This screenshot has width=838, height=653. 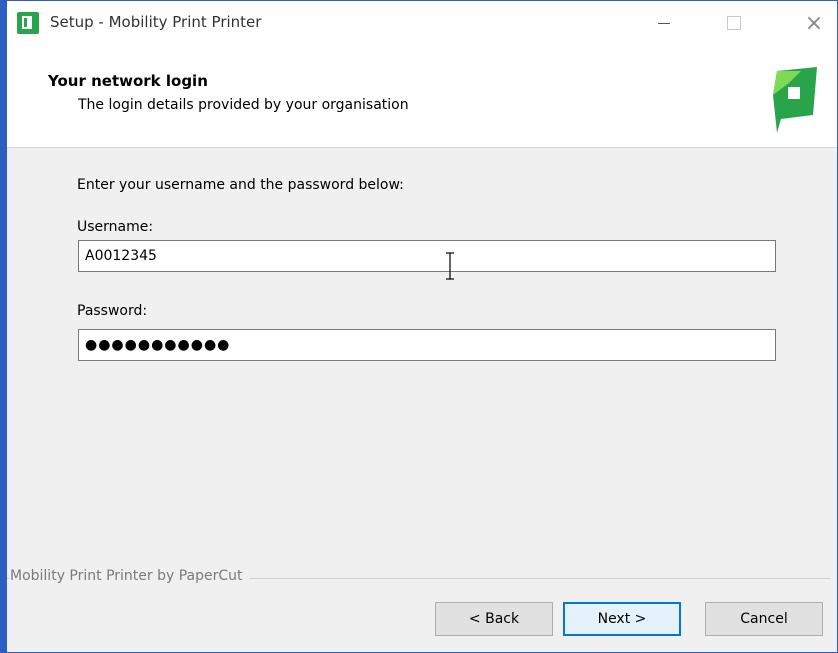 What do you see at coordinates (156, 22) in the screenshot?
I see `window-title: Setup - Mobility Print Printer` at bounding box center [156, 22].